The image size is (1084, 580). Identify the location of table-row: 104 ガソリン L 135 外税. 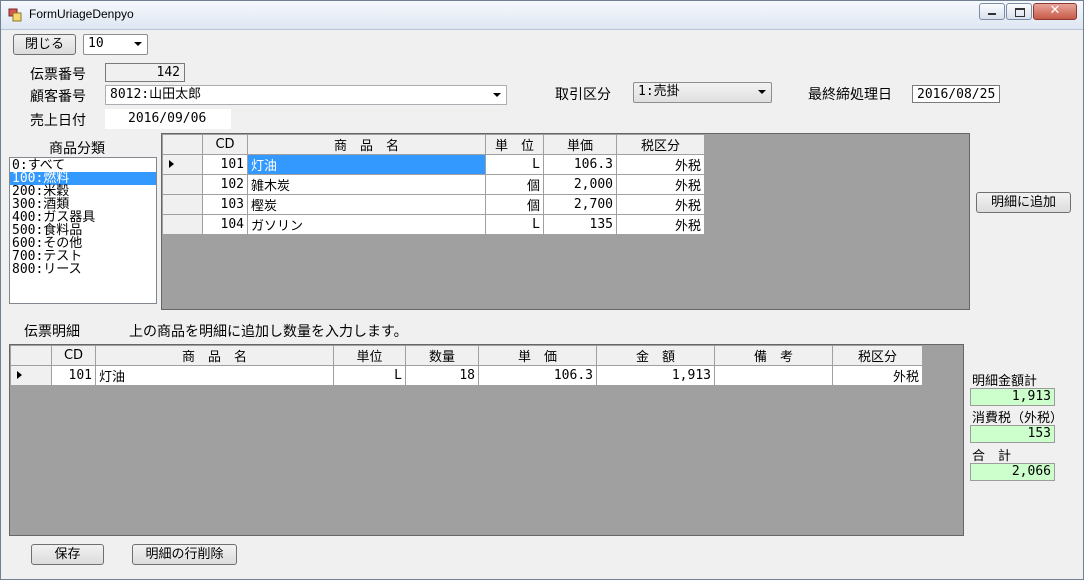
(433, 224).